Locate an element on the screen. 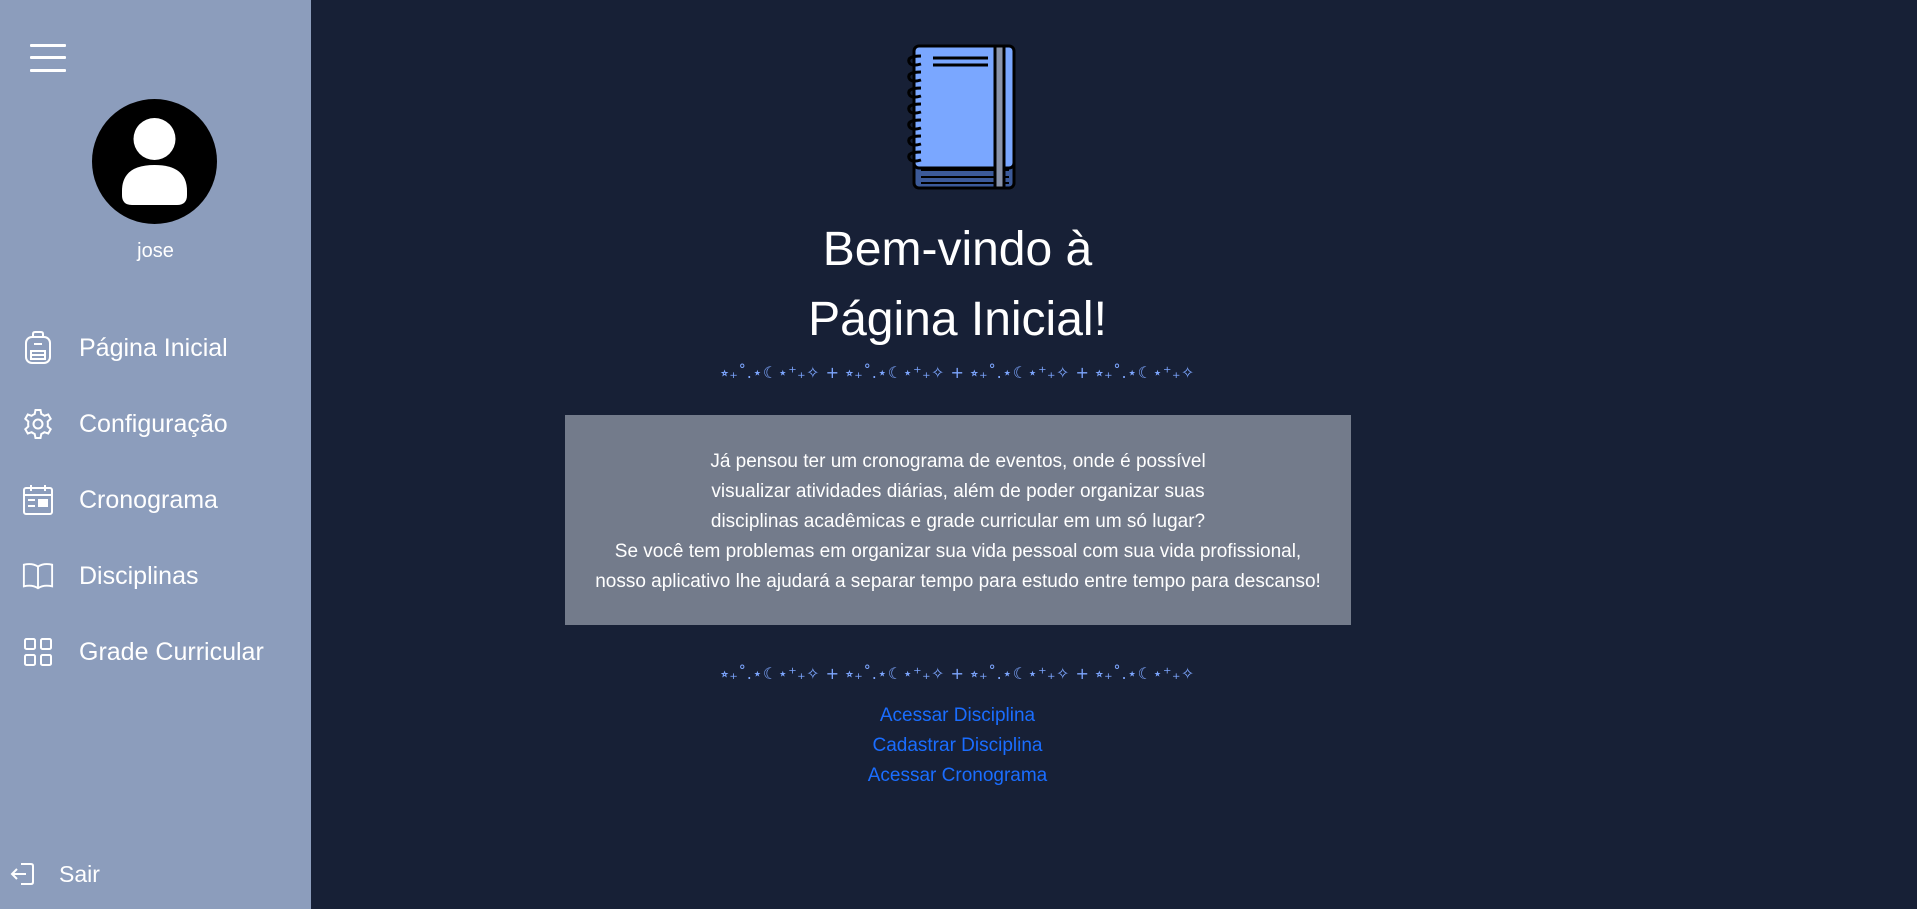 Image resolution: width=1917 pixels, height=909 pixels. sidebar-item-grade-curricular: Grade Curricular is located at coordinates (155, 652).